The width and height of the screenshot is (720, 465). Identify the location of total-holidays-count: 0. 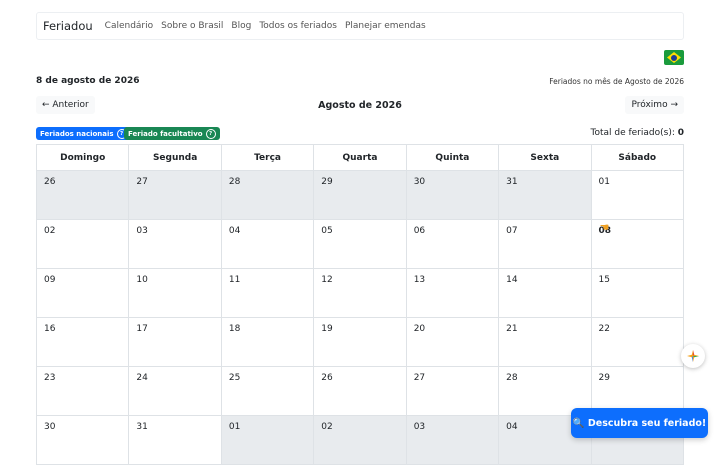
(680, 133).